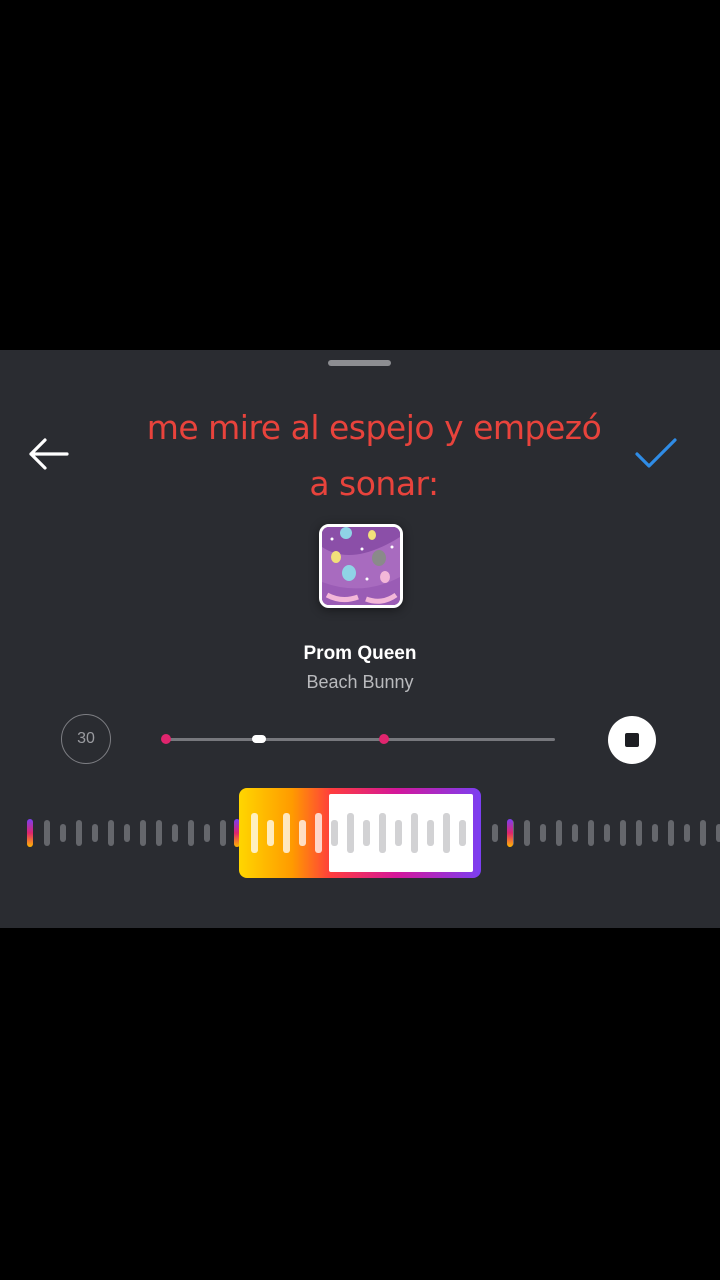 The image size is (720, 1280). Describe the element at coordinates (374, 483) in the screenshot. I see `caption-line-2: a sonar:` at that location.